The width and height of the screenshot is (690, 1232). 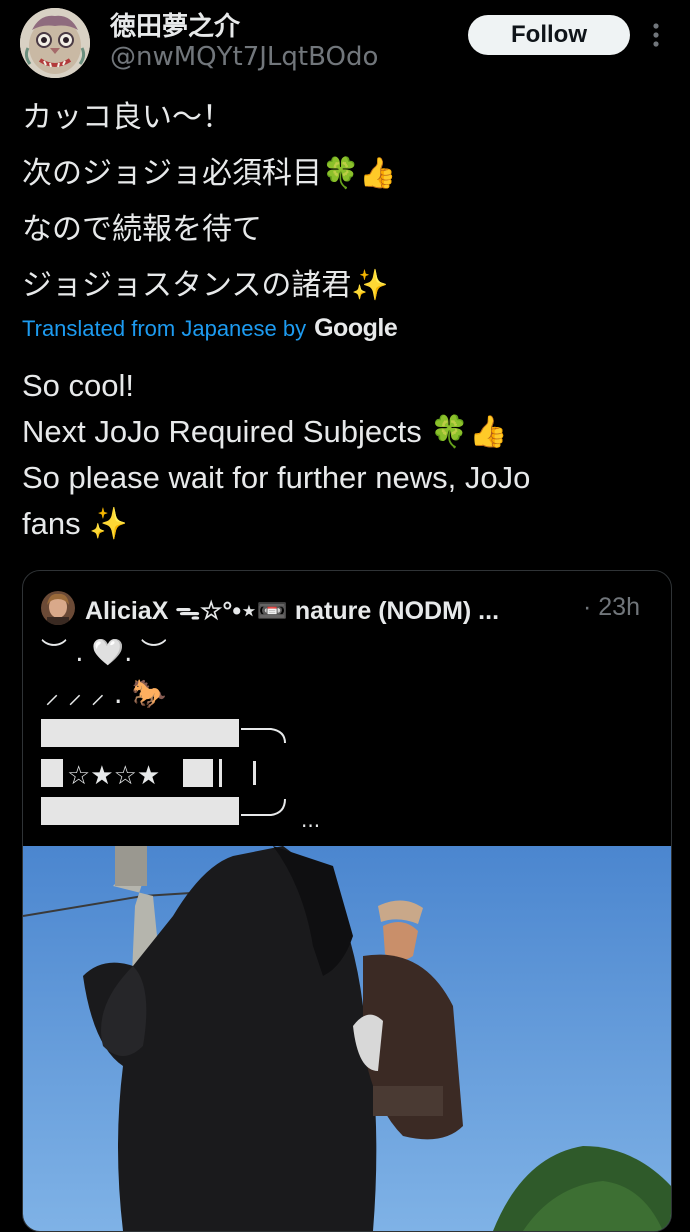 What do you see at coordinates (142, 229) in the screenshot?
I see `original-text-line: なので続報を待て` at bounding box center [142, 229].